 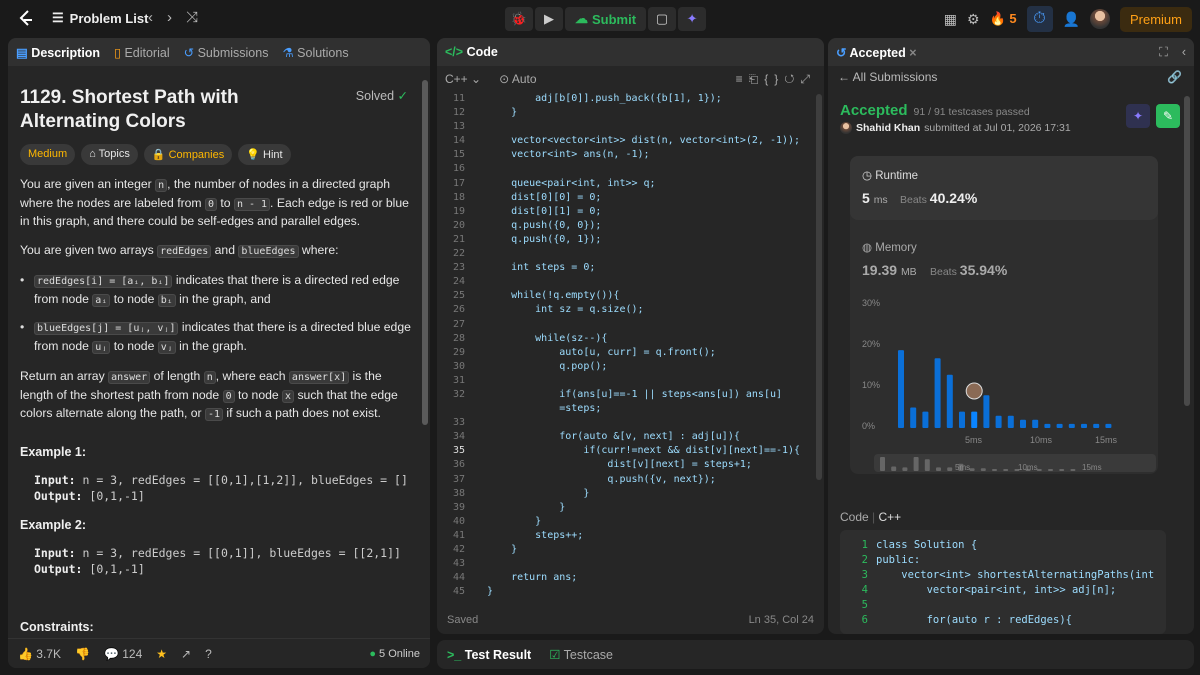 What do you see at coordinates (1004, 188) in the screenshot?
I see `runtime-card: ◷ Runtime 5 ms Beats 40.24%` at bounding box center [1004, 188].